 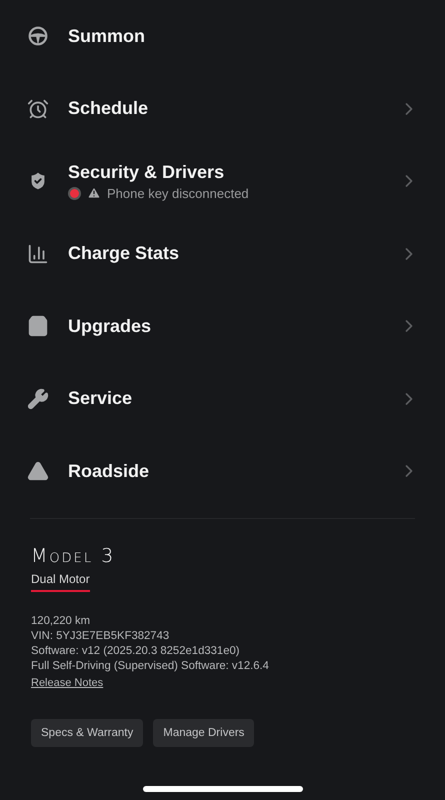 What do you see at coordinates (224, 253) in the screenshot?
I see `menu-item-label: Charge Stats` at bounding box center [224, 253].